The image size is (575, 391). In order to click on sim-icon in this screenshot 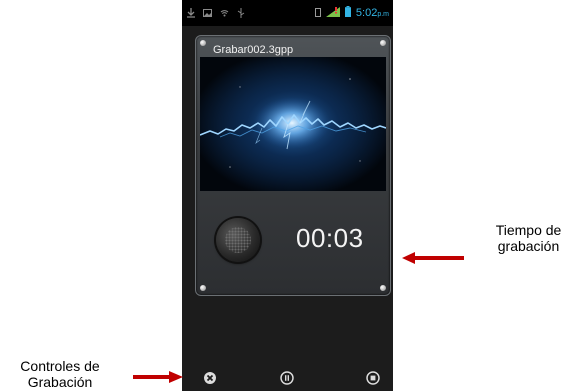, I will do `click(317, 13)`.